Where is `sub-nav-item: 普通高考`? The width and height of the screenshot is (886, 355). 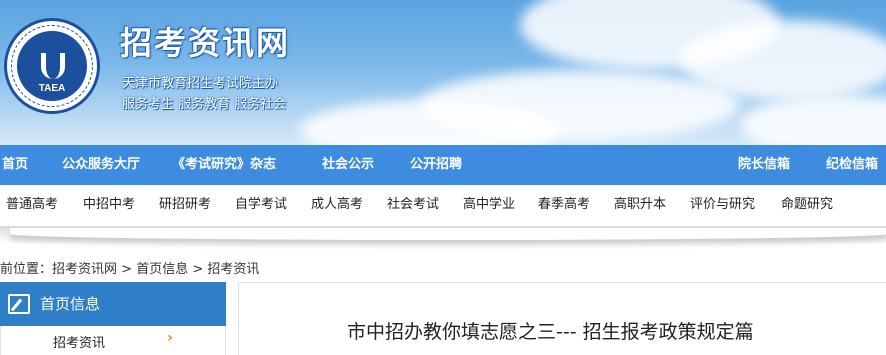
sub-nav-item: 普通高考 is located at coordinates (32, 205).